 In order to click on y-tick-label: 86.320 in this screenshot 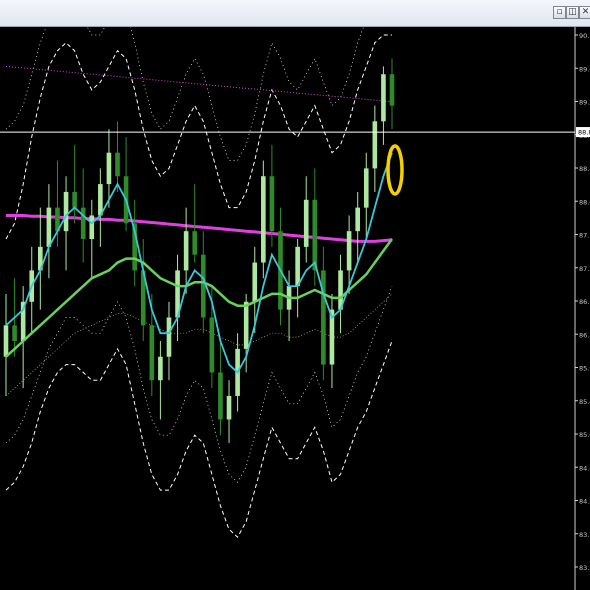, I will do `click(584, 335)`.